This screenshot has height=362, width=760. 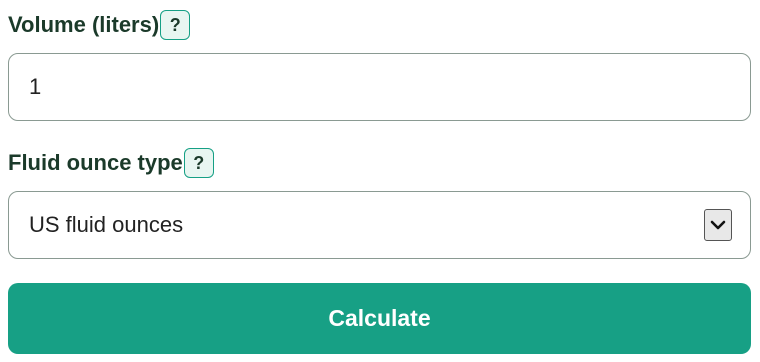 What do you see at coordinates (95, 162) in the screenshot?
I see `ounce-type-label: Fluid ounce type` at bounding box center [95, 162].